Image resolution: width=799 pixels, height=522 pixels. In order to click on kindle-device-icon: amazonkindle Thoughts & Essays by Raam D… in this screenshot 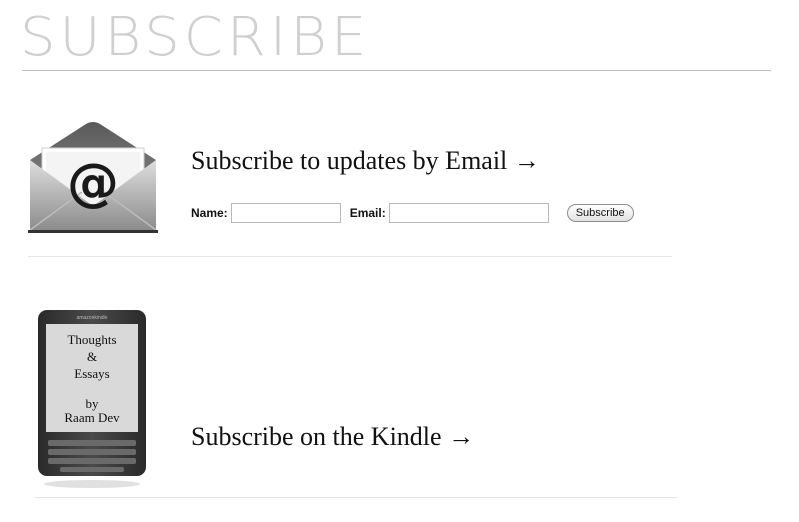, I will do `click(92, 399)`.